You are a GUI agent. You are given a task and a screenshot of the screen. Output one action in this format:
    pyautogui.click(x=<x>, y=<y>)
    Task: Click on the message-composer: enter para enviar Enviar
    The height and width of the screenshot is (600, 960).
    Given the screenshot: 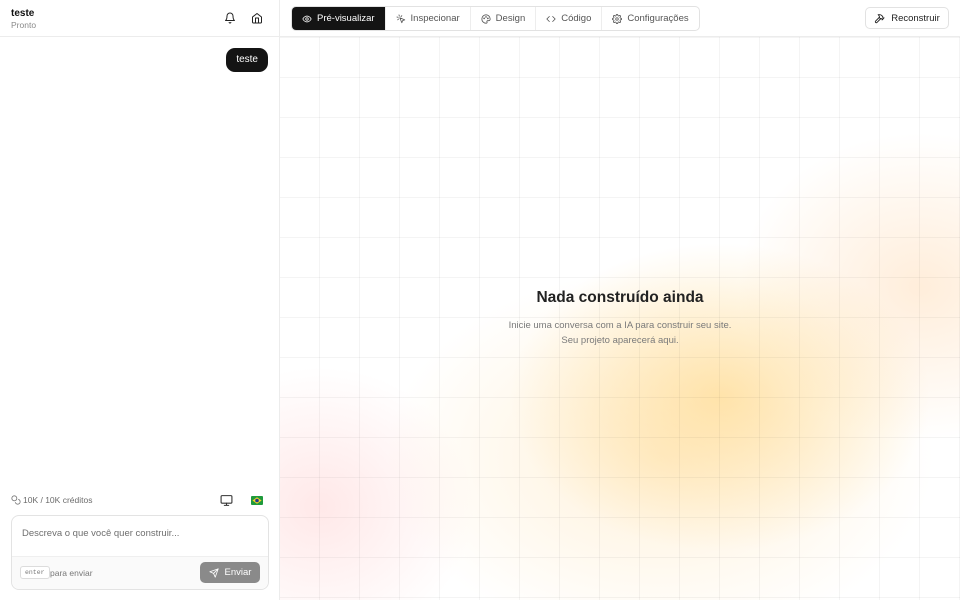 What is the action you would take?
    pyautogui.click(x=140, y=552)
    